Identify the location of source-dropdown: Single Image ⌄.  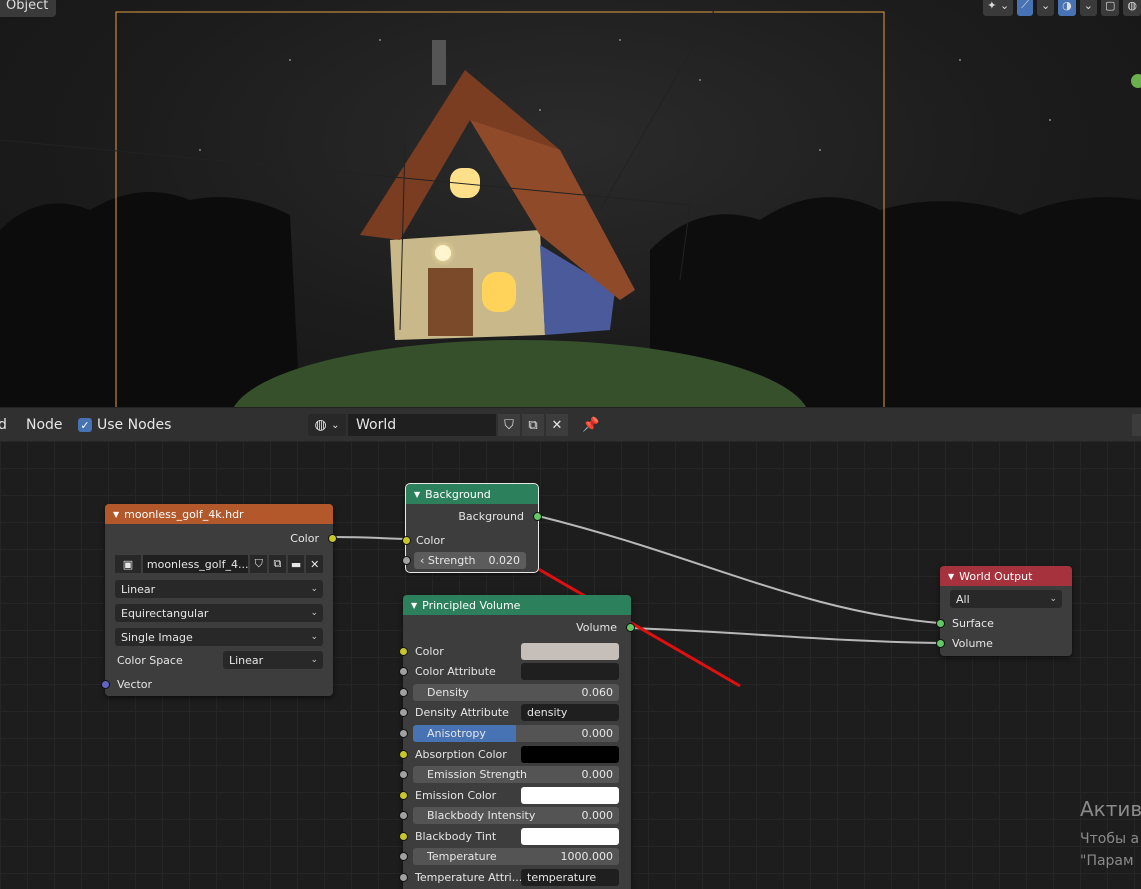
(219, 637).